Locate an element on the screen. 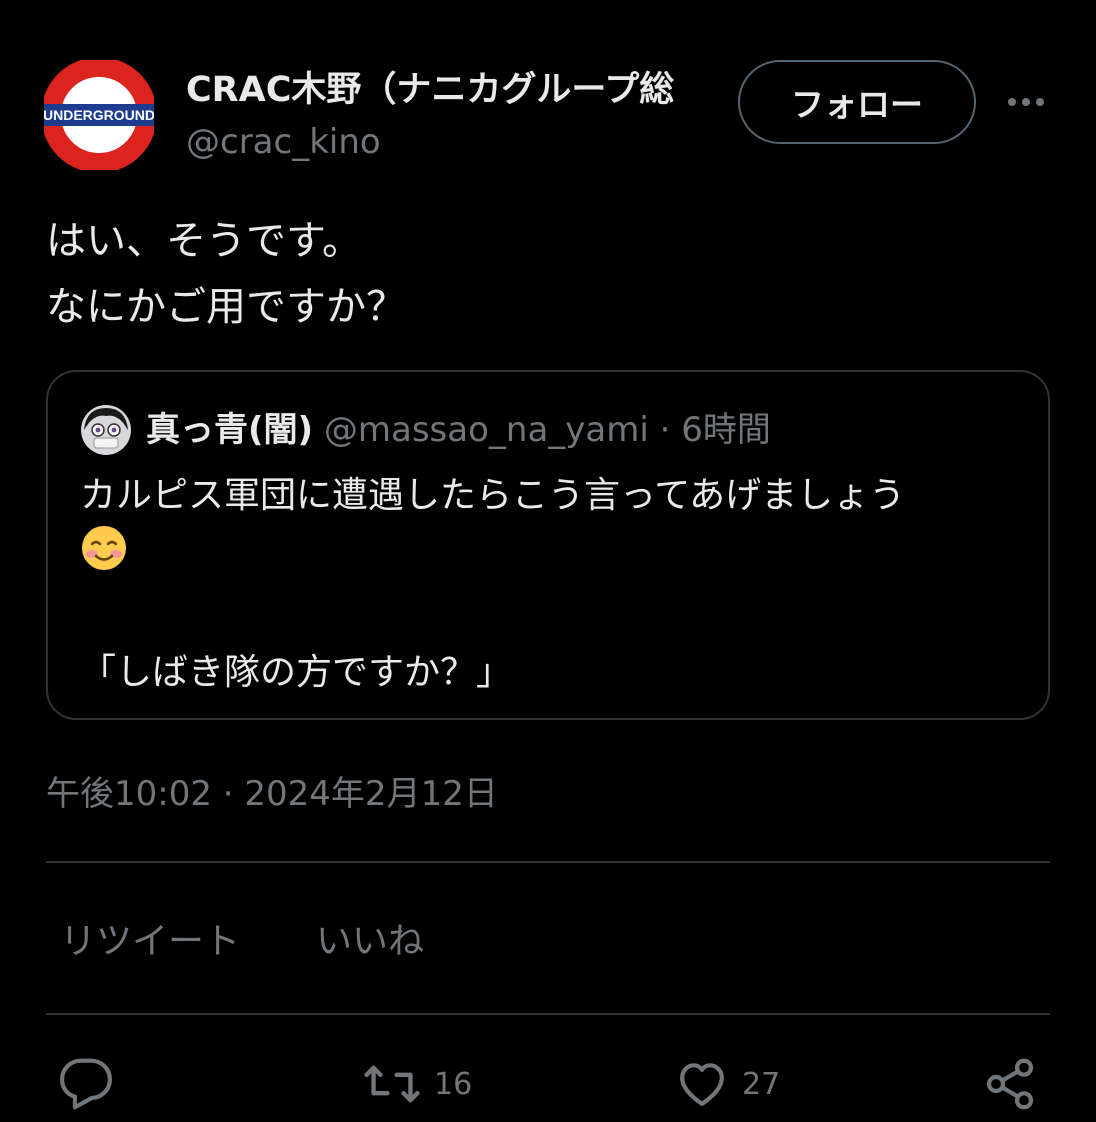  share-button is located at coordinates (1010, 1084).